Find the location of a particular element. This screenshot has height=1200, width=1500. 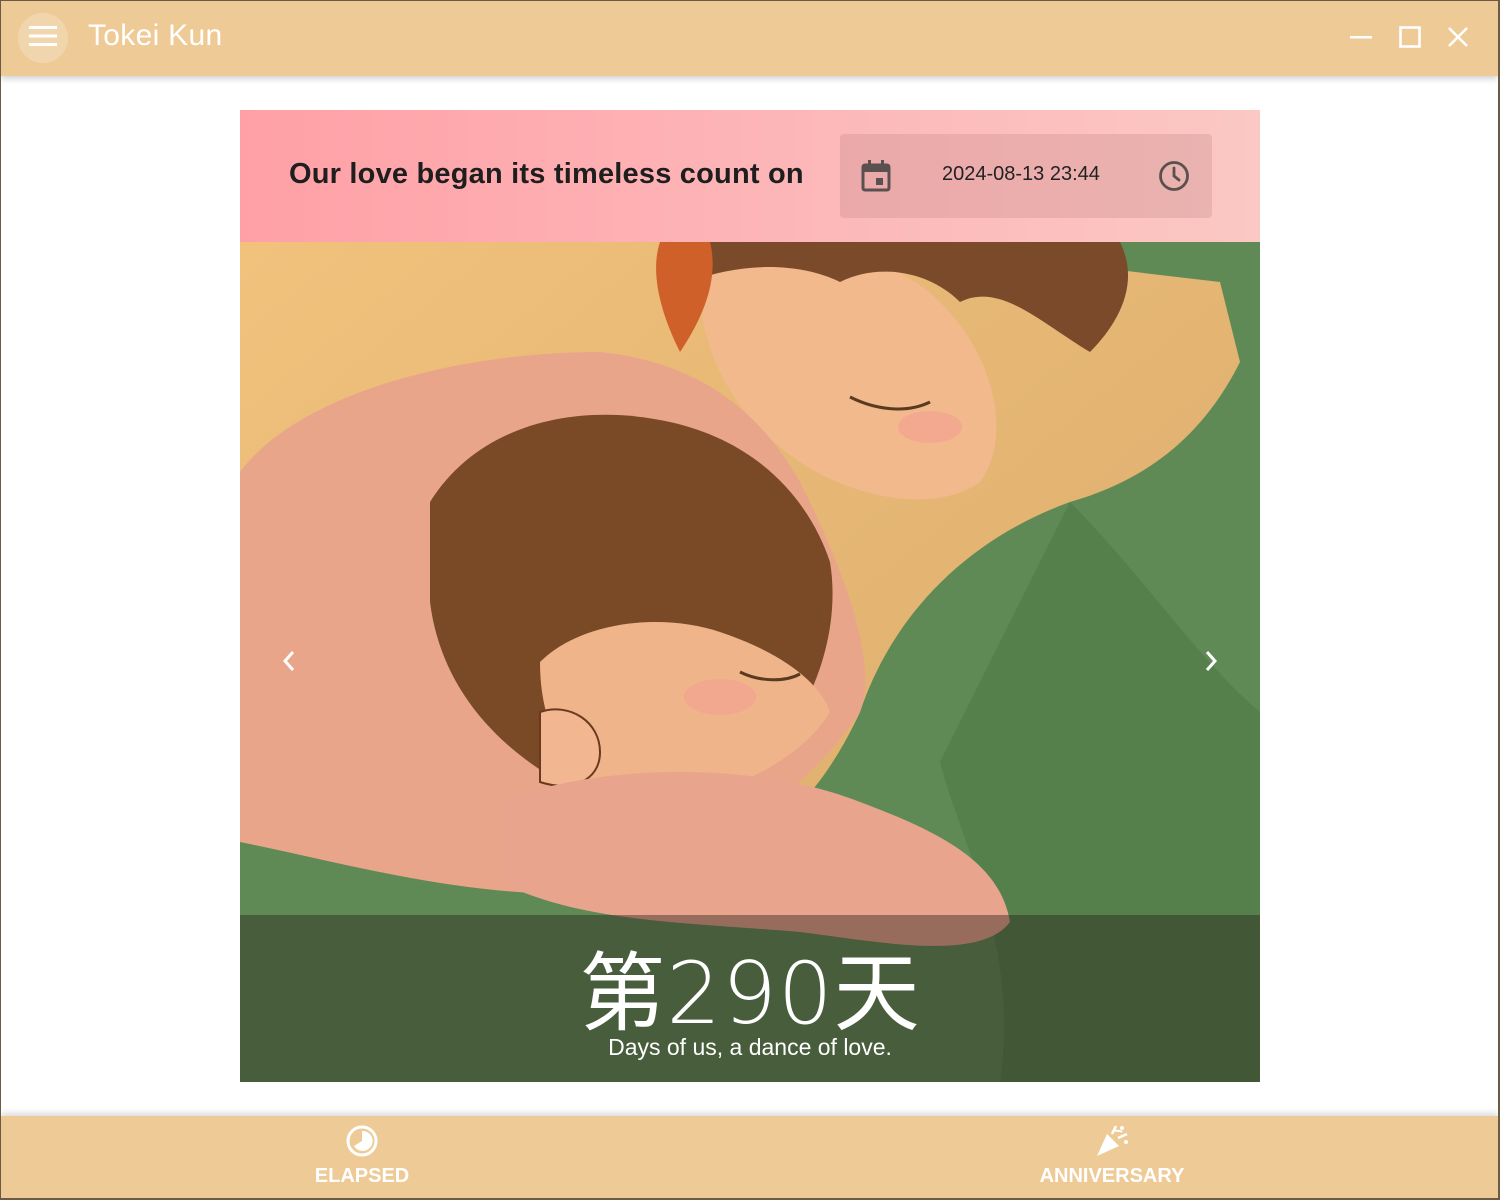

chevron-right-icon is located at coordinates (1211, 661).